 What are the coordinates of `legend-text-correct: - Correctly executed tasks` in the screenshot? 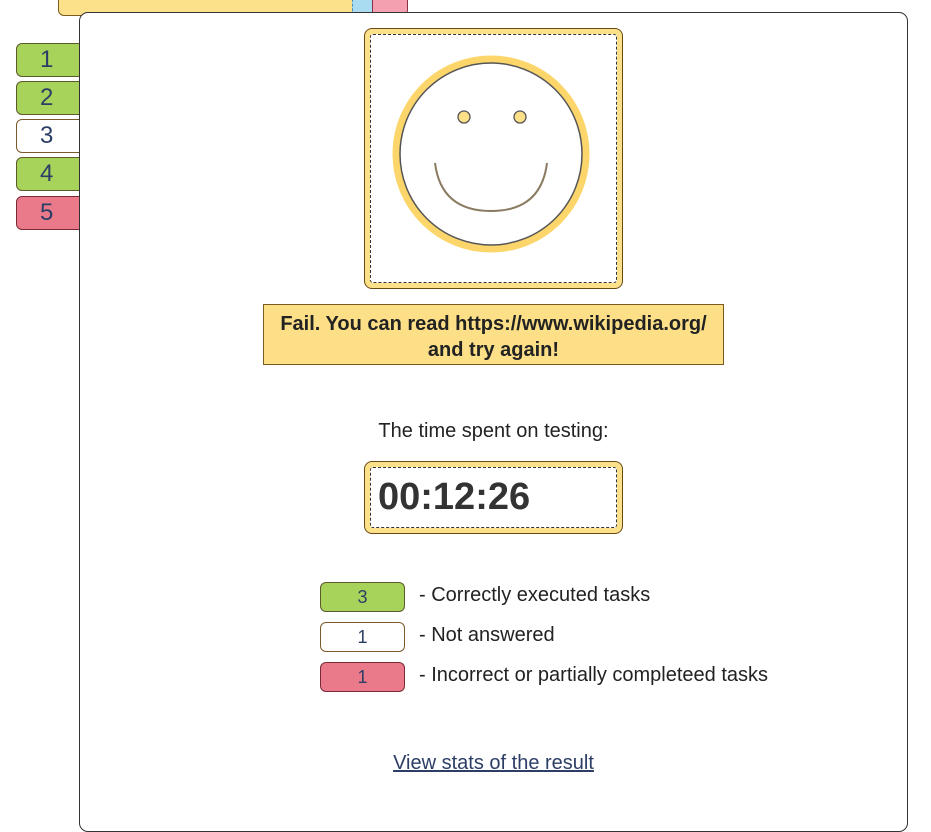 It's located at (535, 595).